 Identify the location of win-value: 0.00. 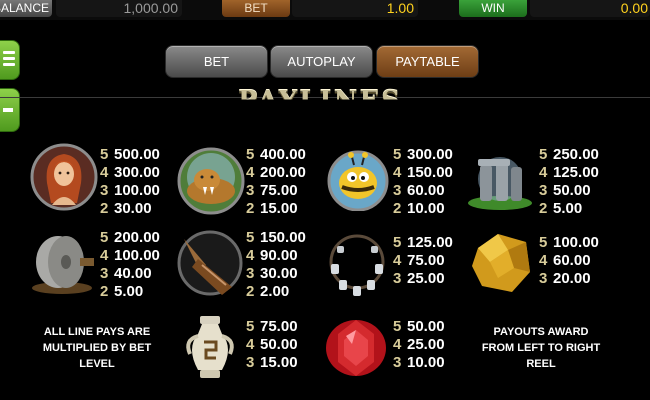
(590, 8).